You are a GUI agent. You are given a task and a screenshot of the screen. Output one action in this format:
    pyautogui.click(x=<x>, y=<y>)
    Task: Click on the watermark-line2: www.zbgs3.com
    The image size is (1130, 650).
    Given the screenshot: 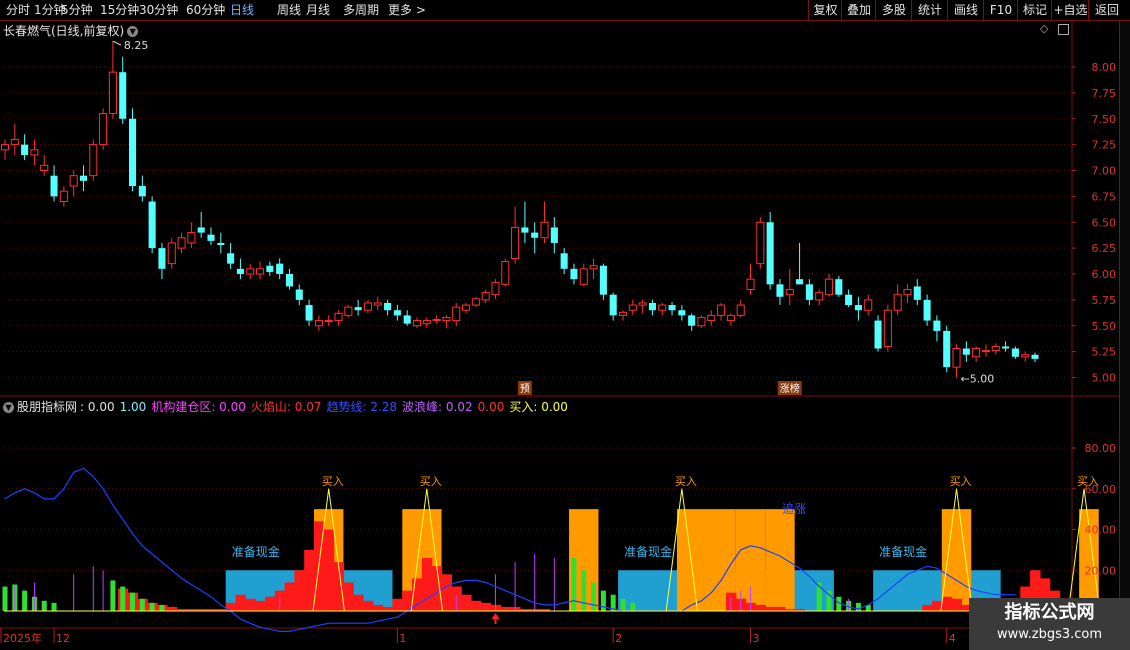 What is the action you would take?
    pyautogui.click(x=1049, y=634)
    